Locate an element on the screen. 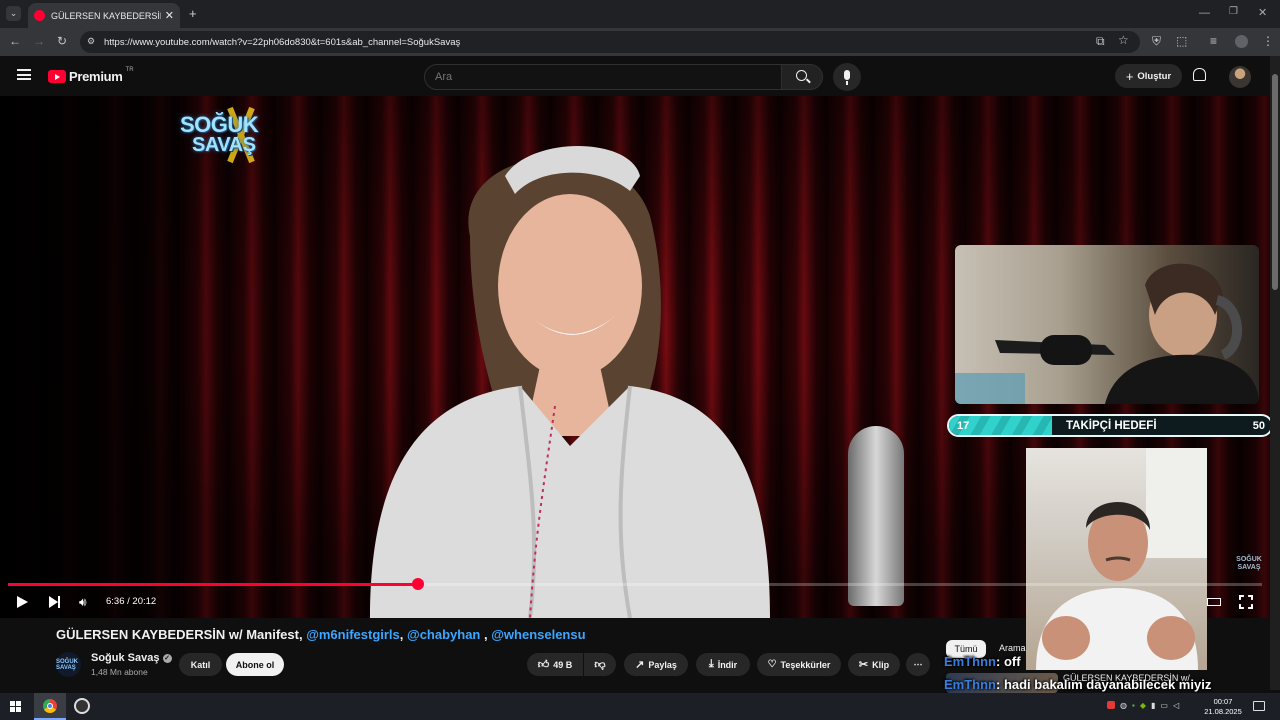 This screenshot has height=720, width=1280. microphone-tray-icon: ▮ is located at coordinates (1153, 705).